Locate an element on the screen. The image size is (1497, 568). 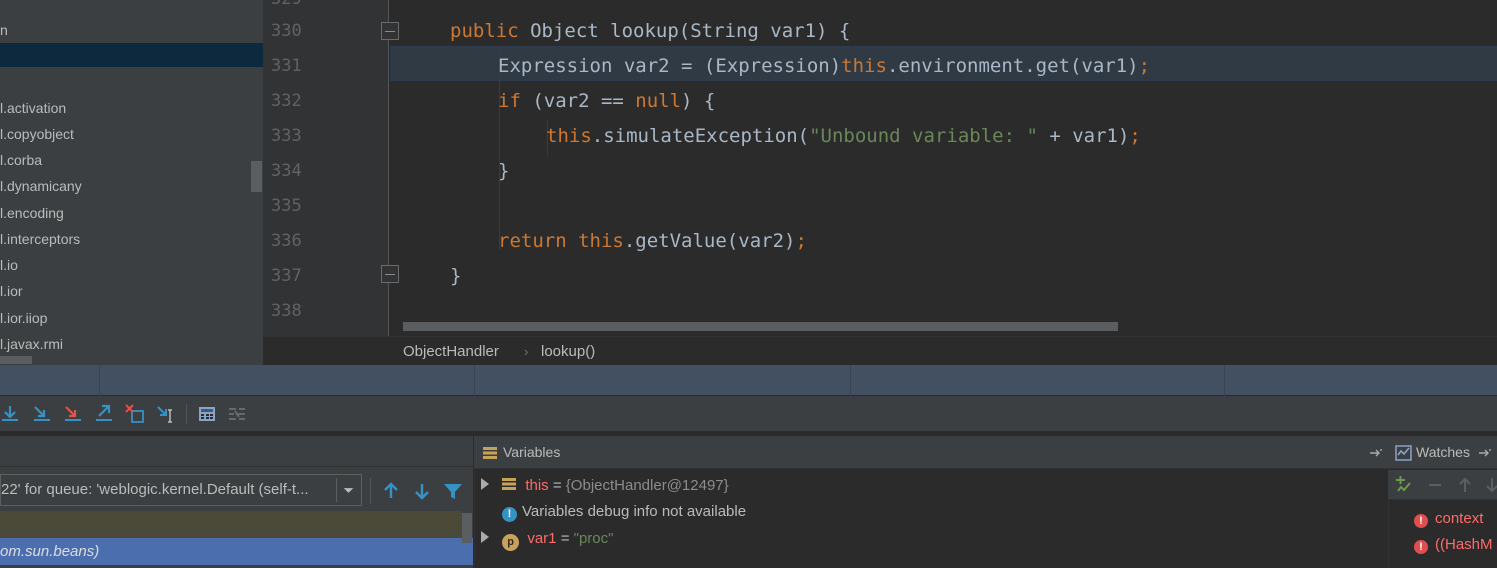
breadcrumb-method: lookup() is located at coordinates (568, 351).